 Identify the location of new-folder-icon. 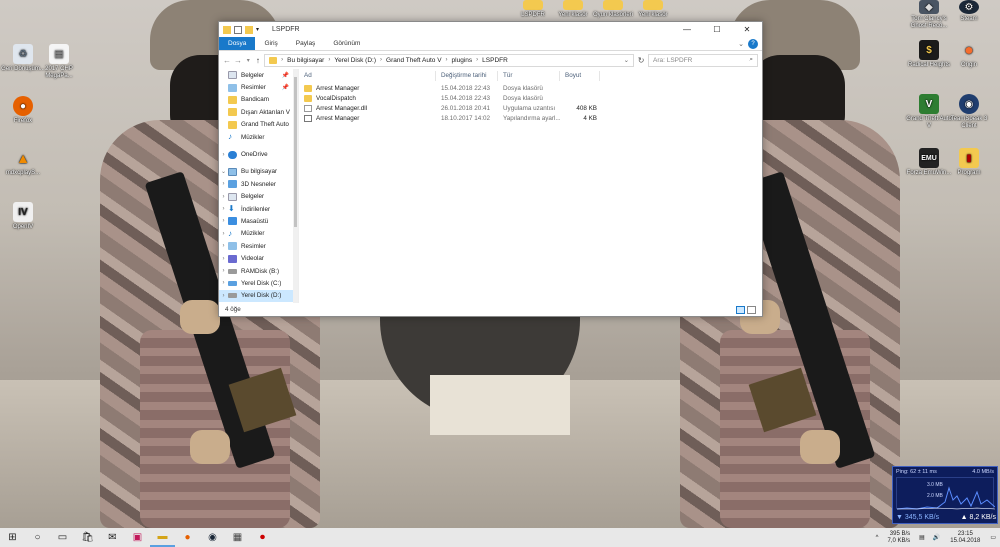
(249, 29).